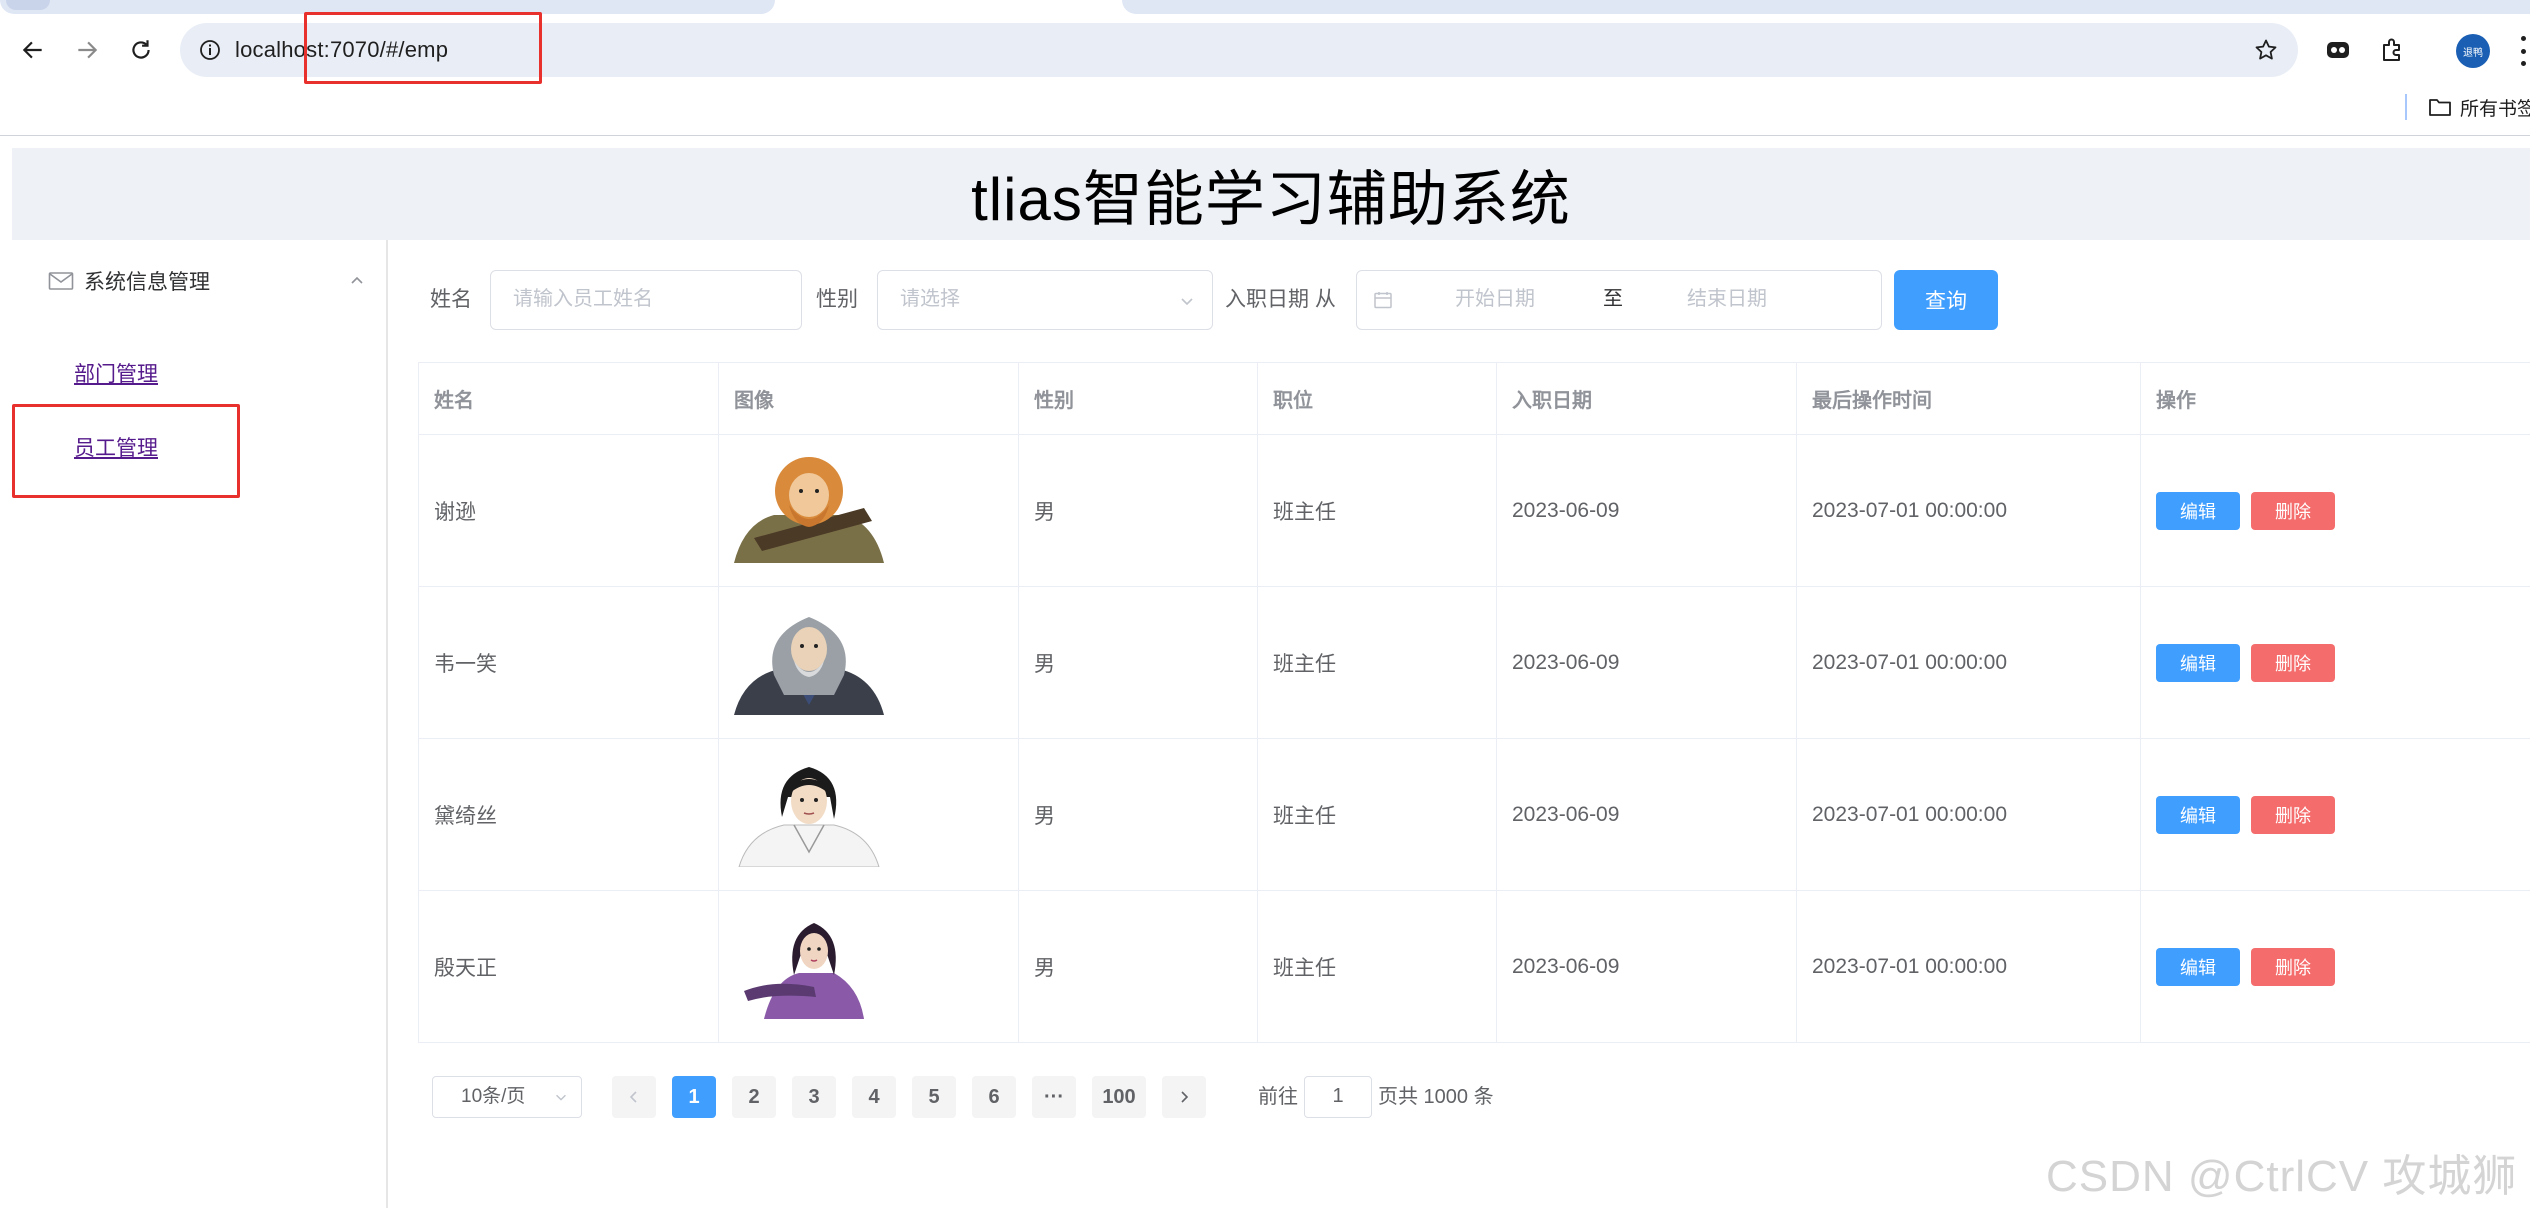 This screenshot has width=2530, height=1213. I want to click on column-header-job: 职位, so click(1377, 398).